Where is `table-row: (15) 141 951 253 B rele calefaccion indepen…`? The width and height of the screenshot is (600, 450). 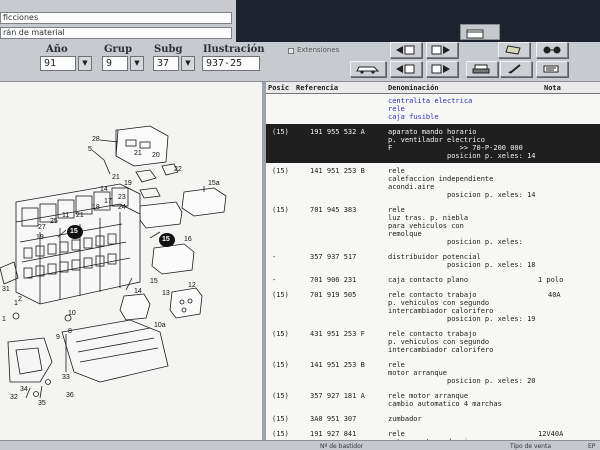
table-row: (15) 141 951 253 B rele calefaccion indepen… is located at coordinates (433, 182).